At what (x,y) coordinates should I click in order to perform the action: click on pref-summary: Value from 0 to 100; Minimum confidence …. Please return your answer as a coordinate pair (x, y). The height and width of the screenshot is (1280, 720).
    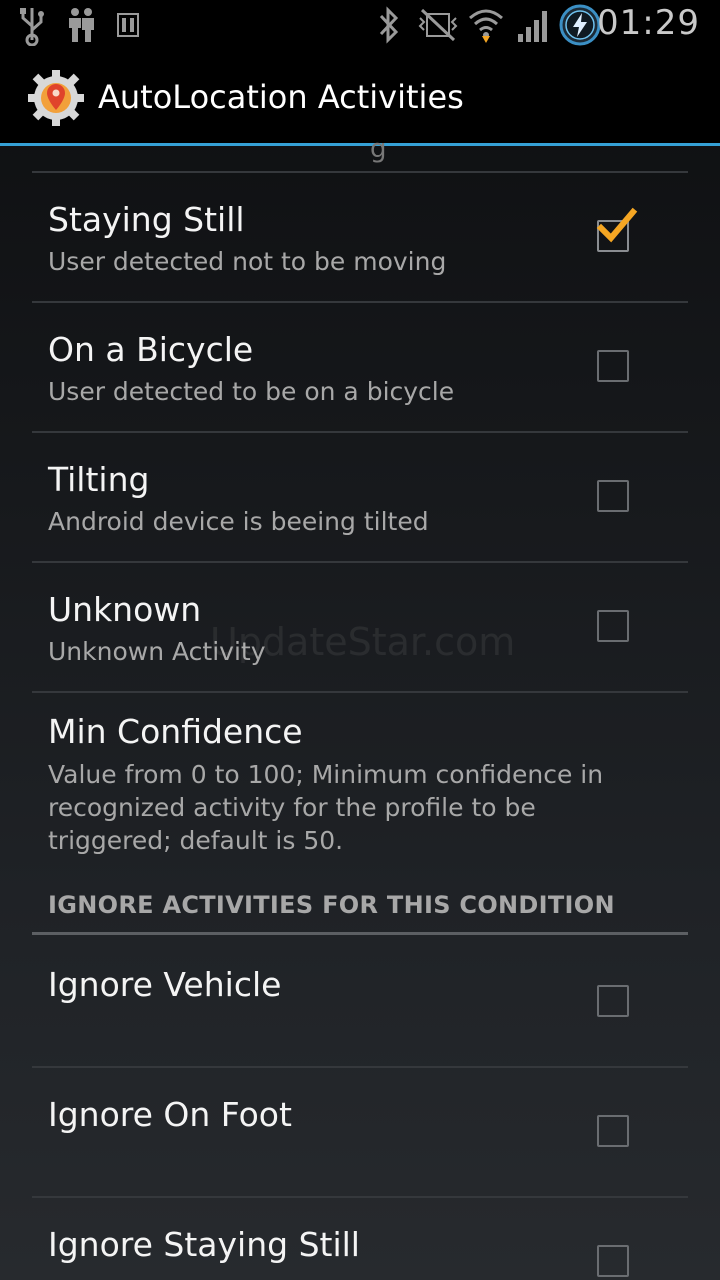
    Looking at the image, I should click on (326, 807).